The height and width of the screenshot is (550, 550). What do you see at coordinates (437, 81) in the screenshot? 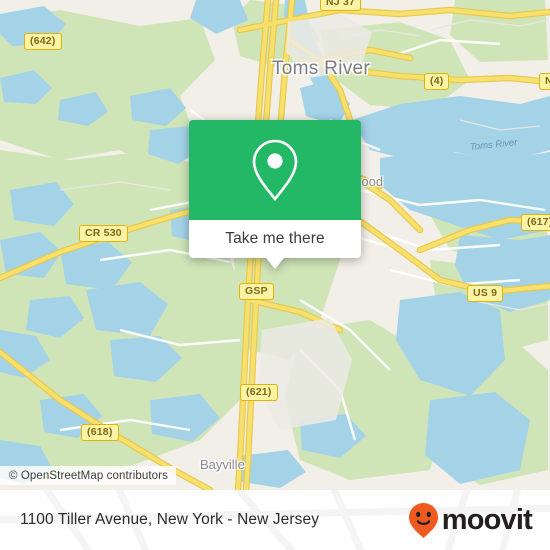
I see `route-shield-4: (4)` at bounding box center [437, 81].